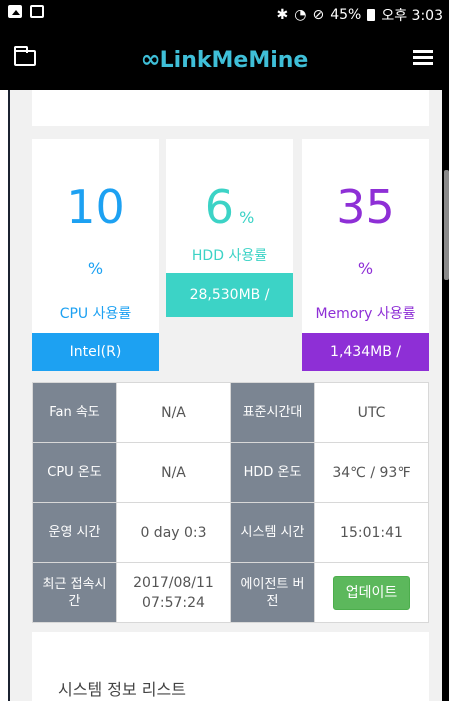  Describe the element at coordinates (365, 352) in the screenshot. I see `memory-capacity: 1,434MB /` at that location.